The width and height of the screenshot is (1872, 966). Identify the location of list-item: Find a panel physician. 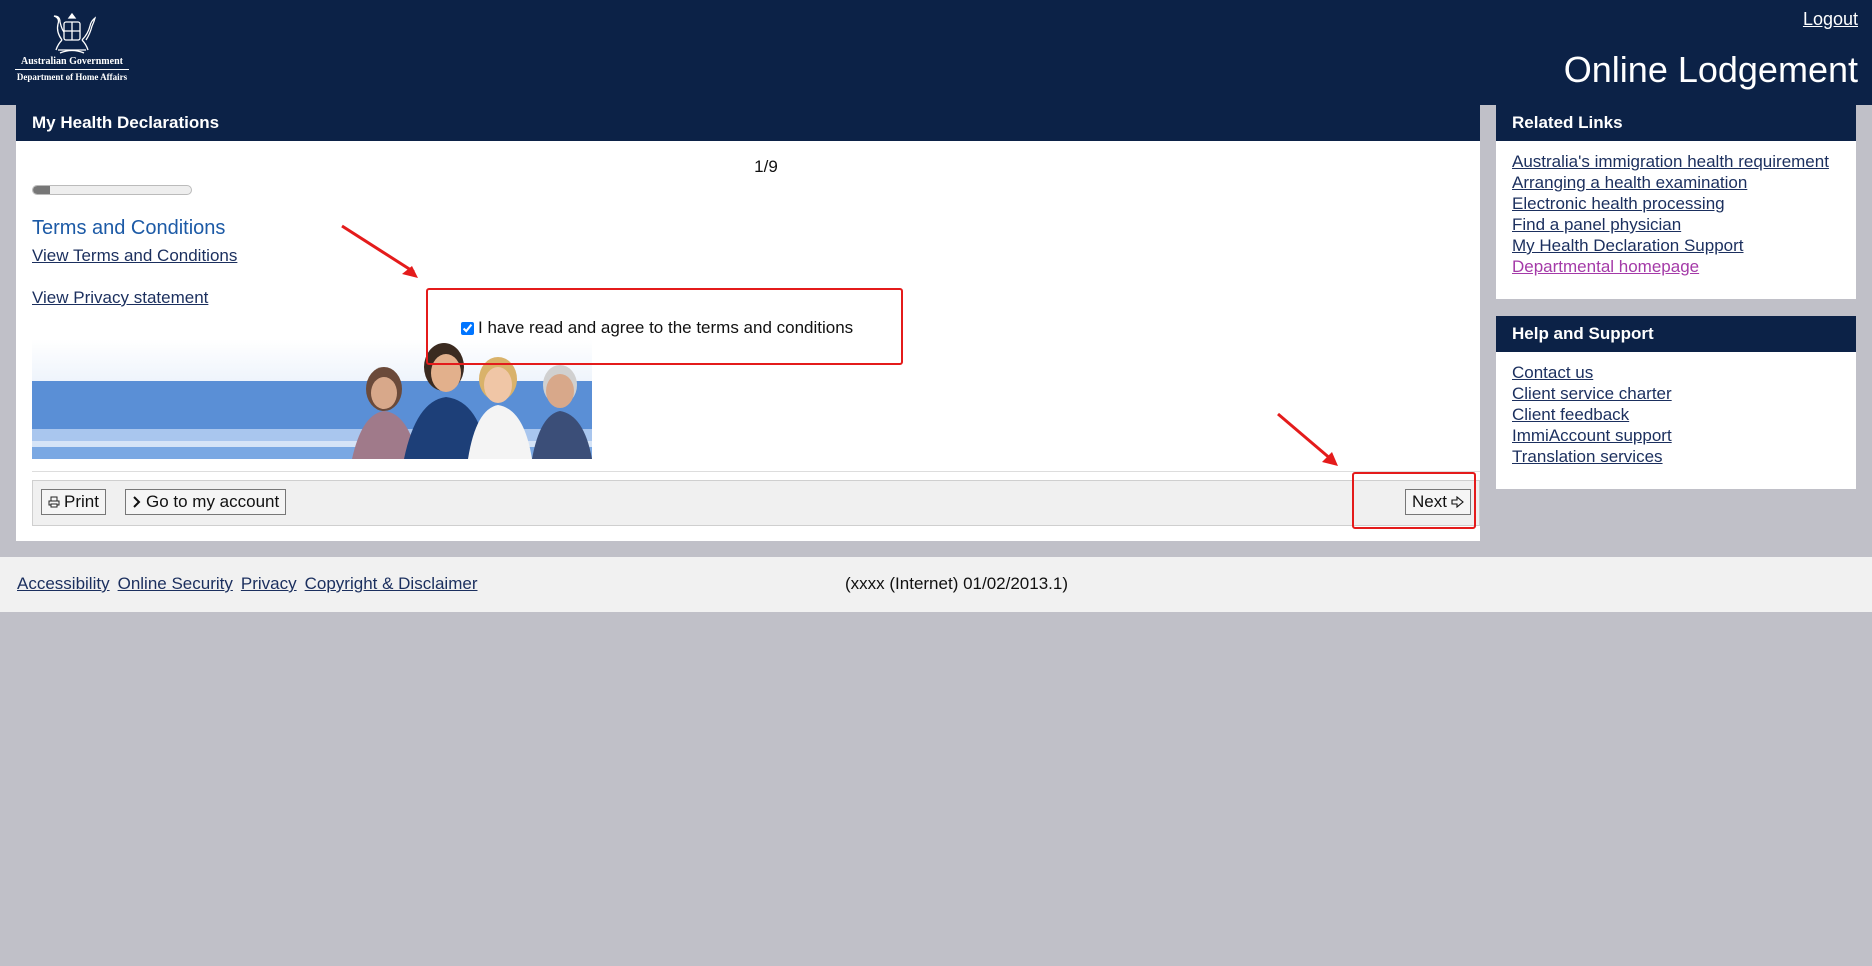
(1676, 224).